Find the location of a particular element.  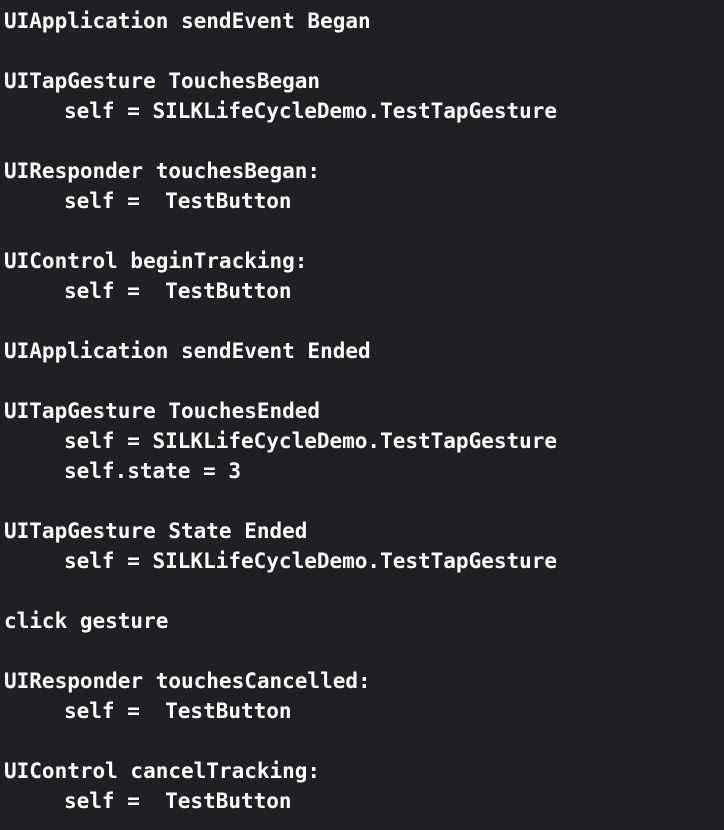

log-line: UIApplication sendEvent Ended is located at coordinates (187, 351).